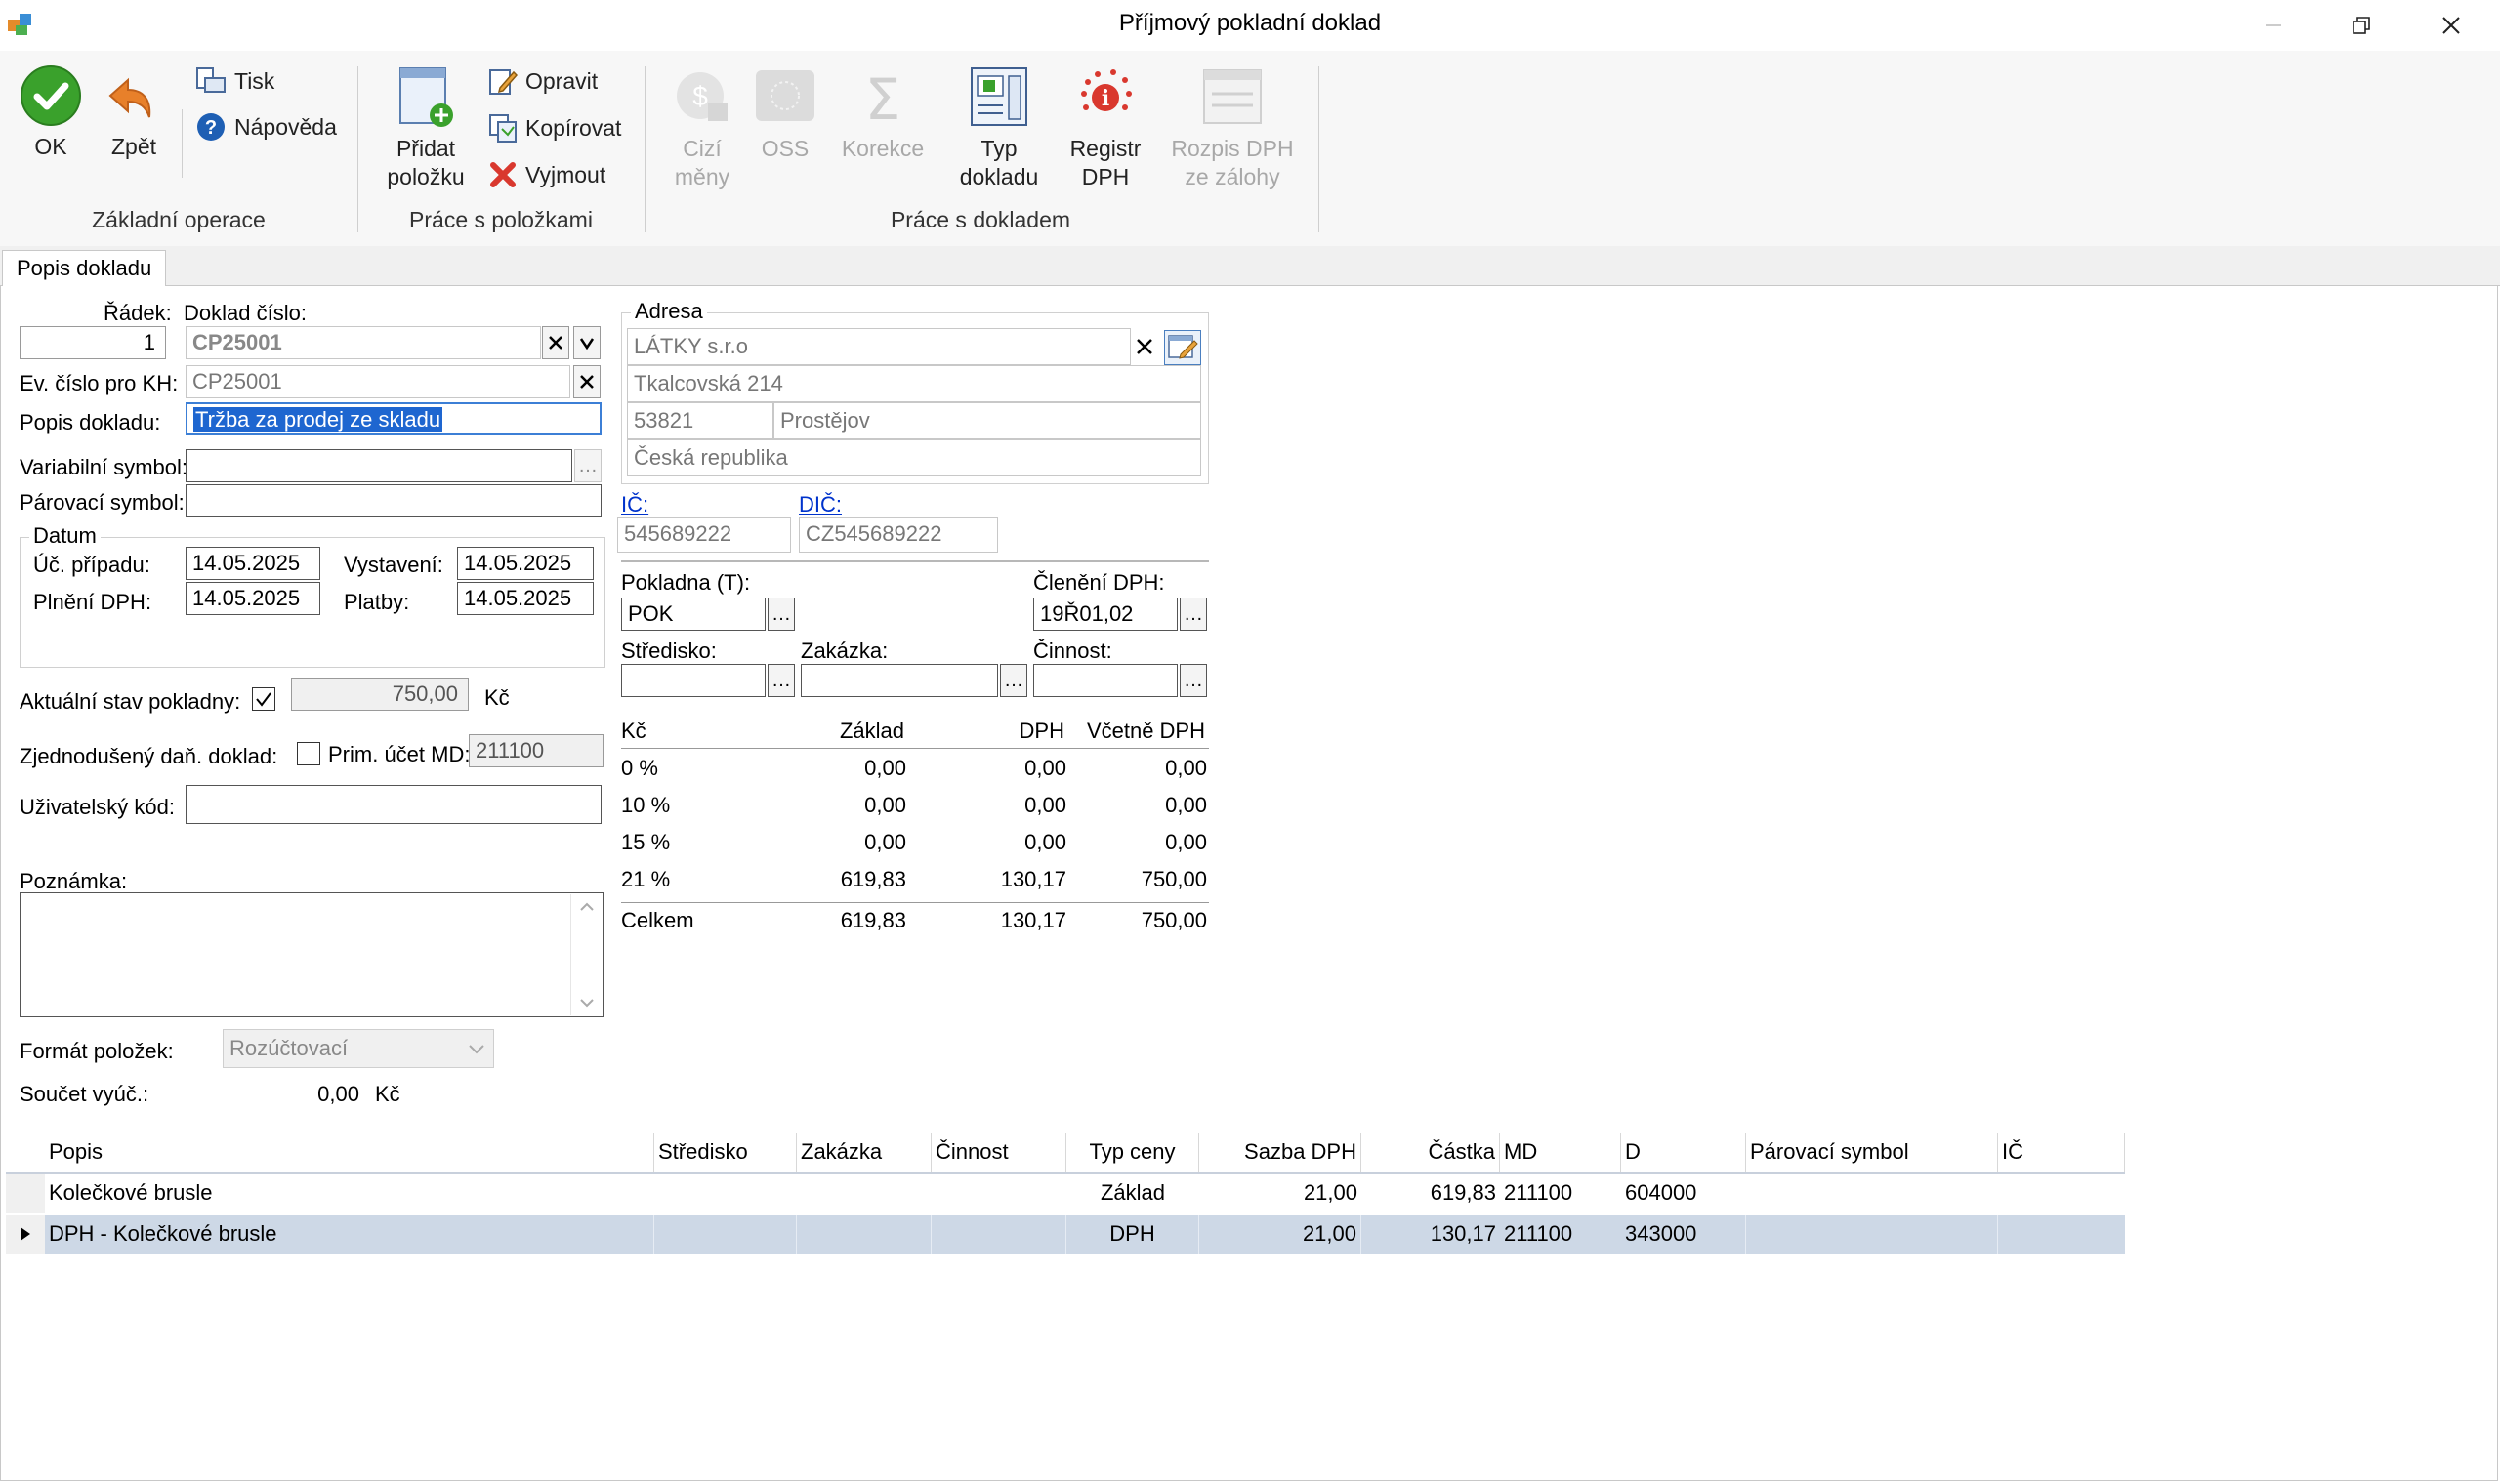 The height and width of the screenshot is (1484, 2500). Describe the element at coordinates (1683, 1234) in the screenshot. I see `cell-d: 343000` at that location.